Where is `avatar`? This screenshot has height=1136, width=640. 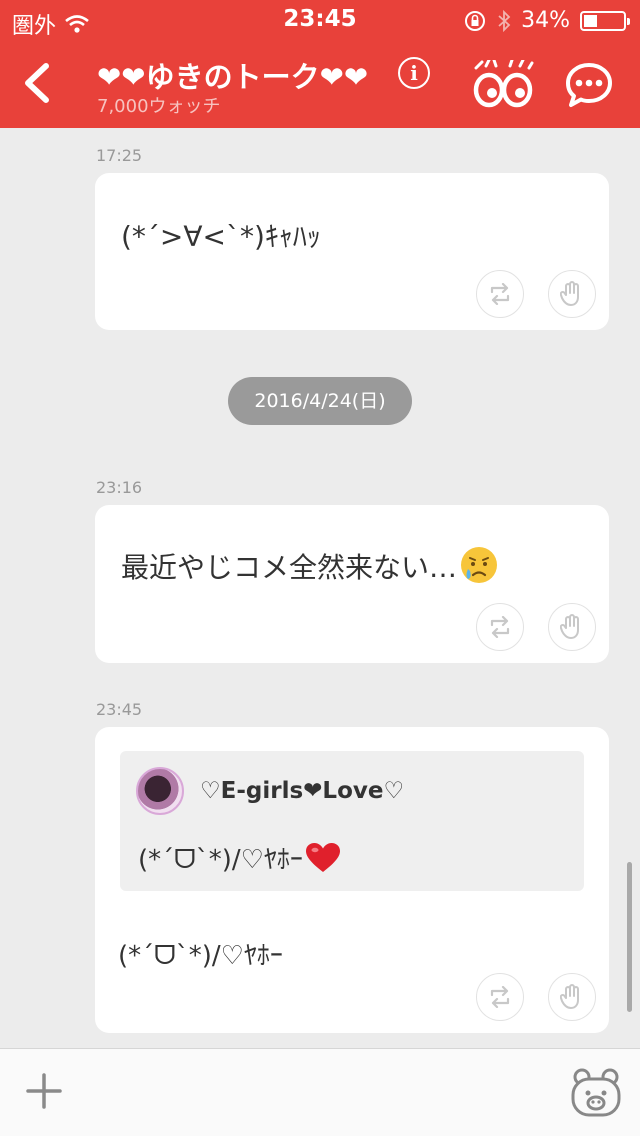
avatar is located at coordinates (160, 791).